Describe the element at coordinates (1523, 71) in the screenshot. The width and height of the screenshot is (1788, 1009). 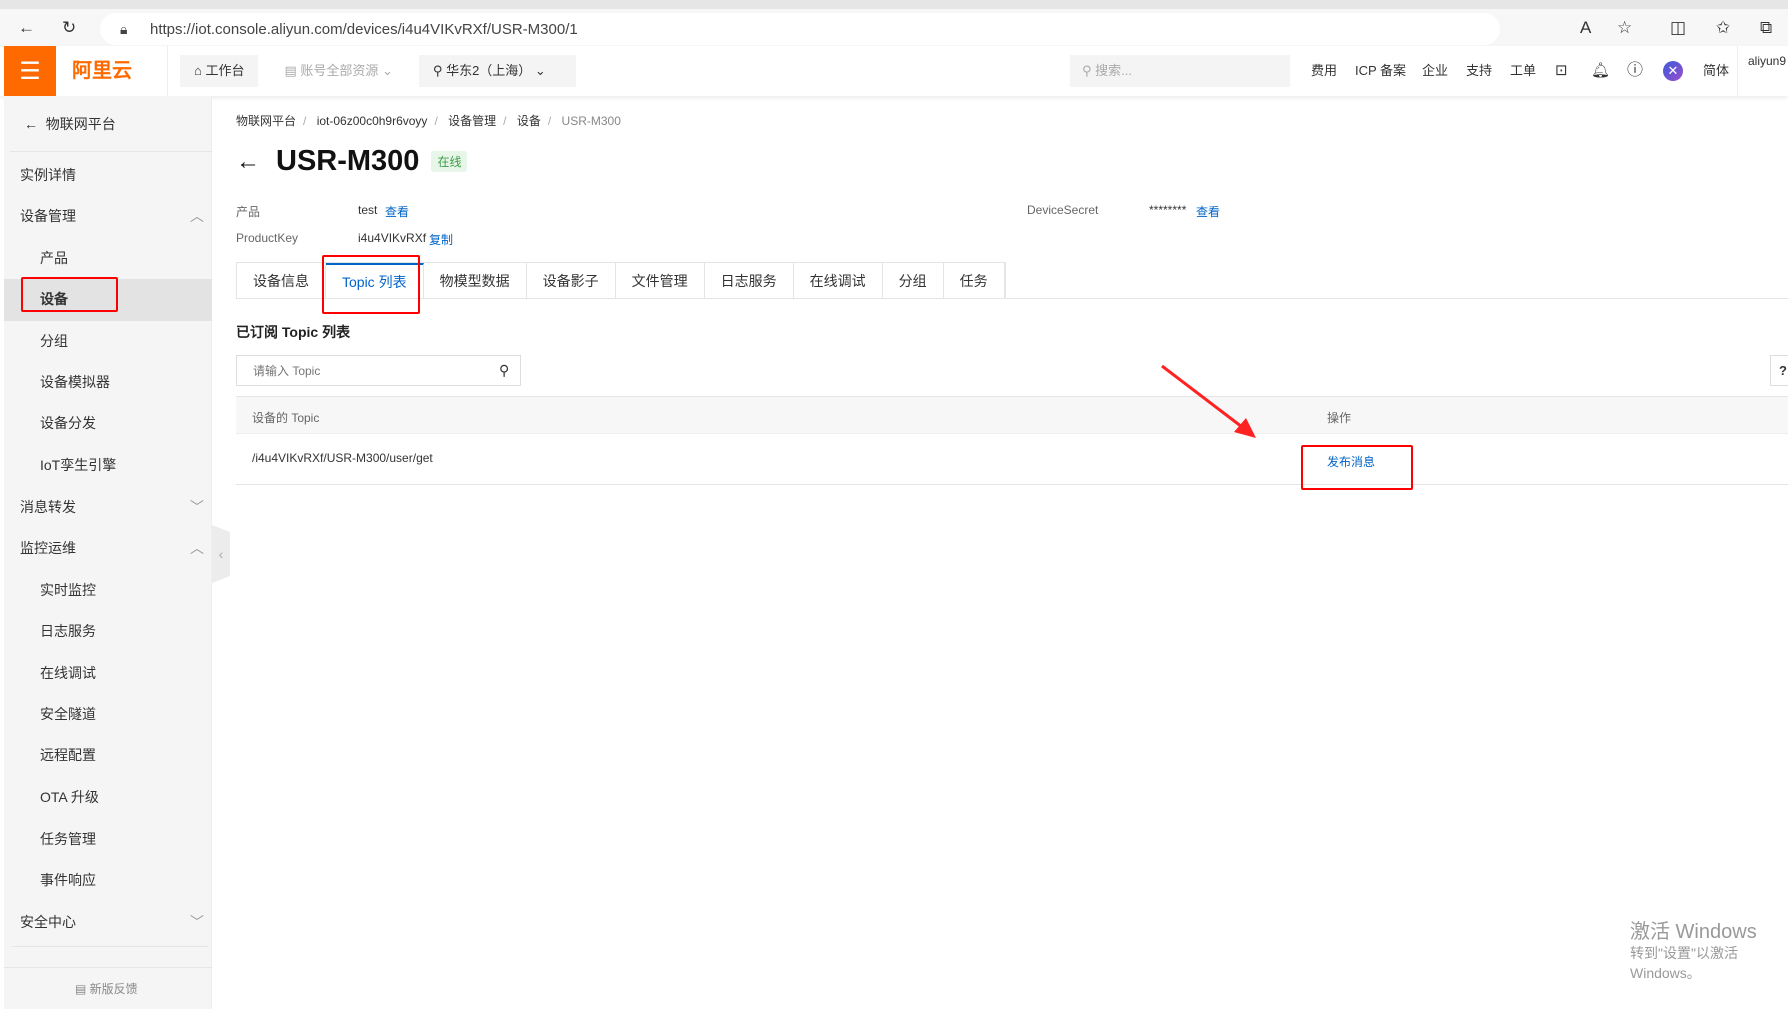
I see `link-ticket: 工单` at that location.